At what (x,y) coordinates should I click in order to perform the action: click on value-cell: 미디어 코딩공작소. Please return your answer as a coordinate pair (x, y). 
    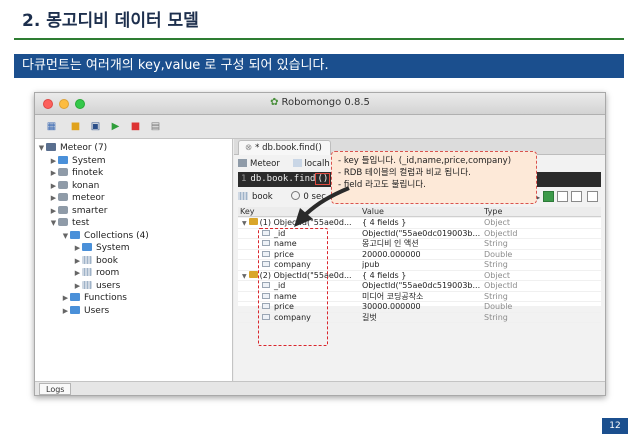
    Looking at the image, I should click on (393, 296).